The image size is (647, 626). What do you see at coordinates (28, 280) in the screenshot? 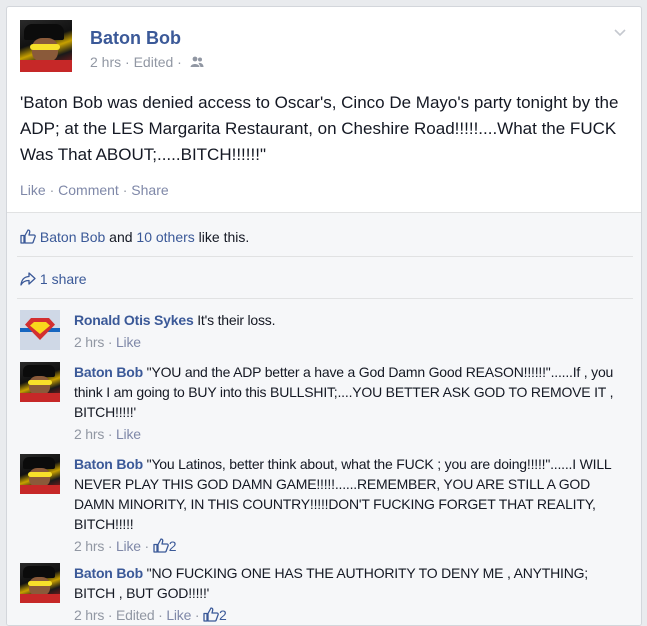
I see `share-arrow-icon` at bounding box center [28, 280].